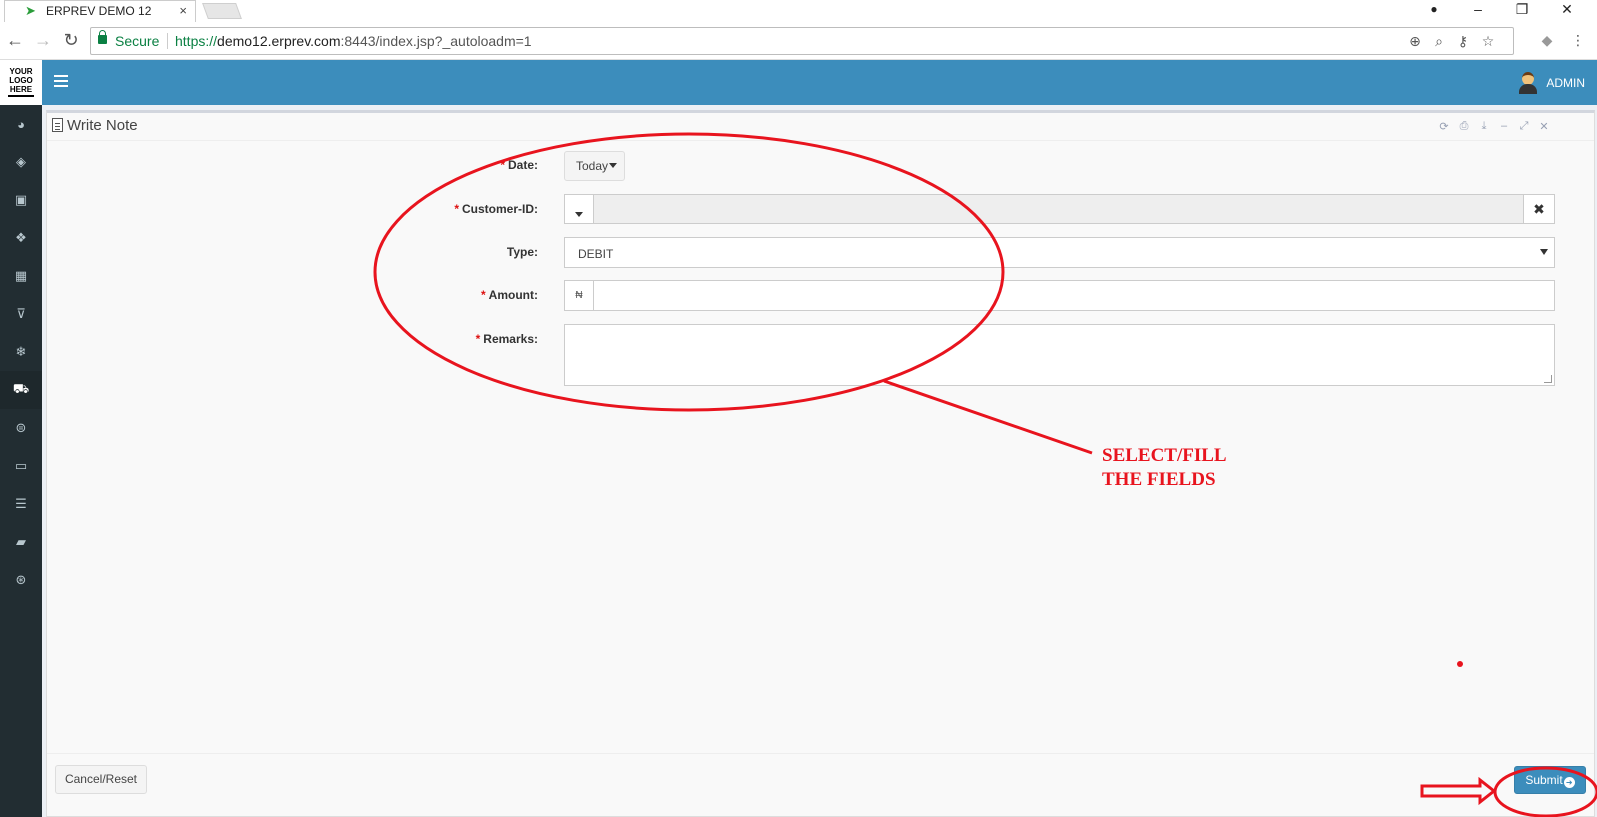  Describe the element at coordinates (1539, 209) in the screenshot. I see `customer-clear-button: ✖` at that location.